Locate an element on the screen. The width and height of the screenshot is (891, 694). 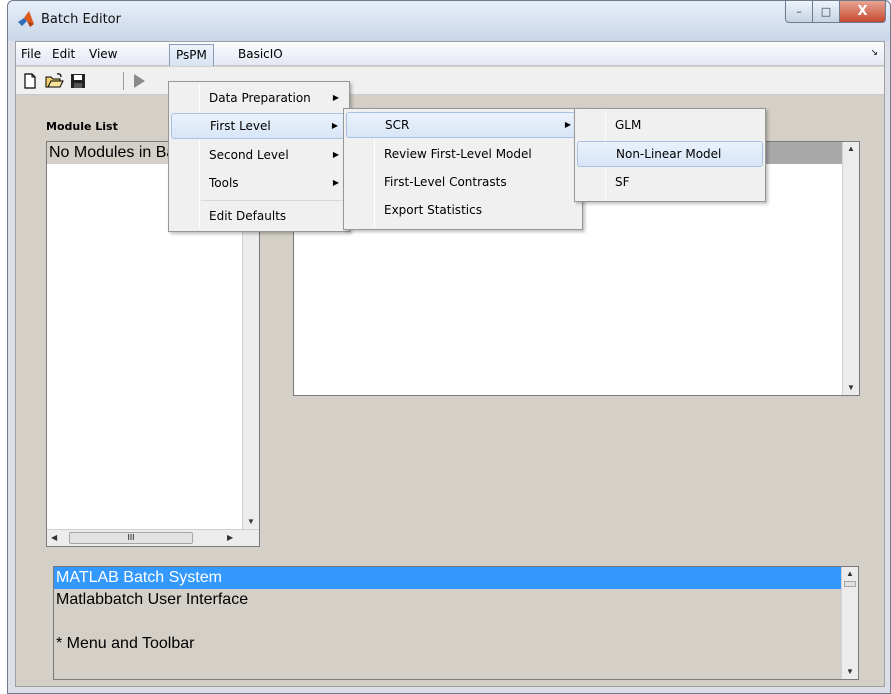
menu-export-statistics: Export Statistics is located at coordinates (463, 210).